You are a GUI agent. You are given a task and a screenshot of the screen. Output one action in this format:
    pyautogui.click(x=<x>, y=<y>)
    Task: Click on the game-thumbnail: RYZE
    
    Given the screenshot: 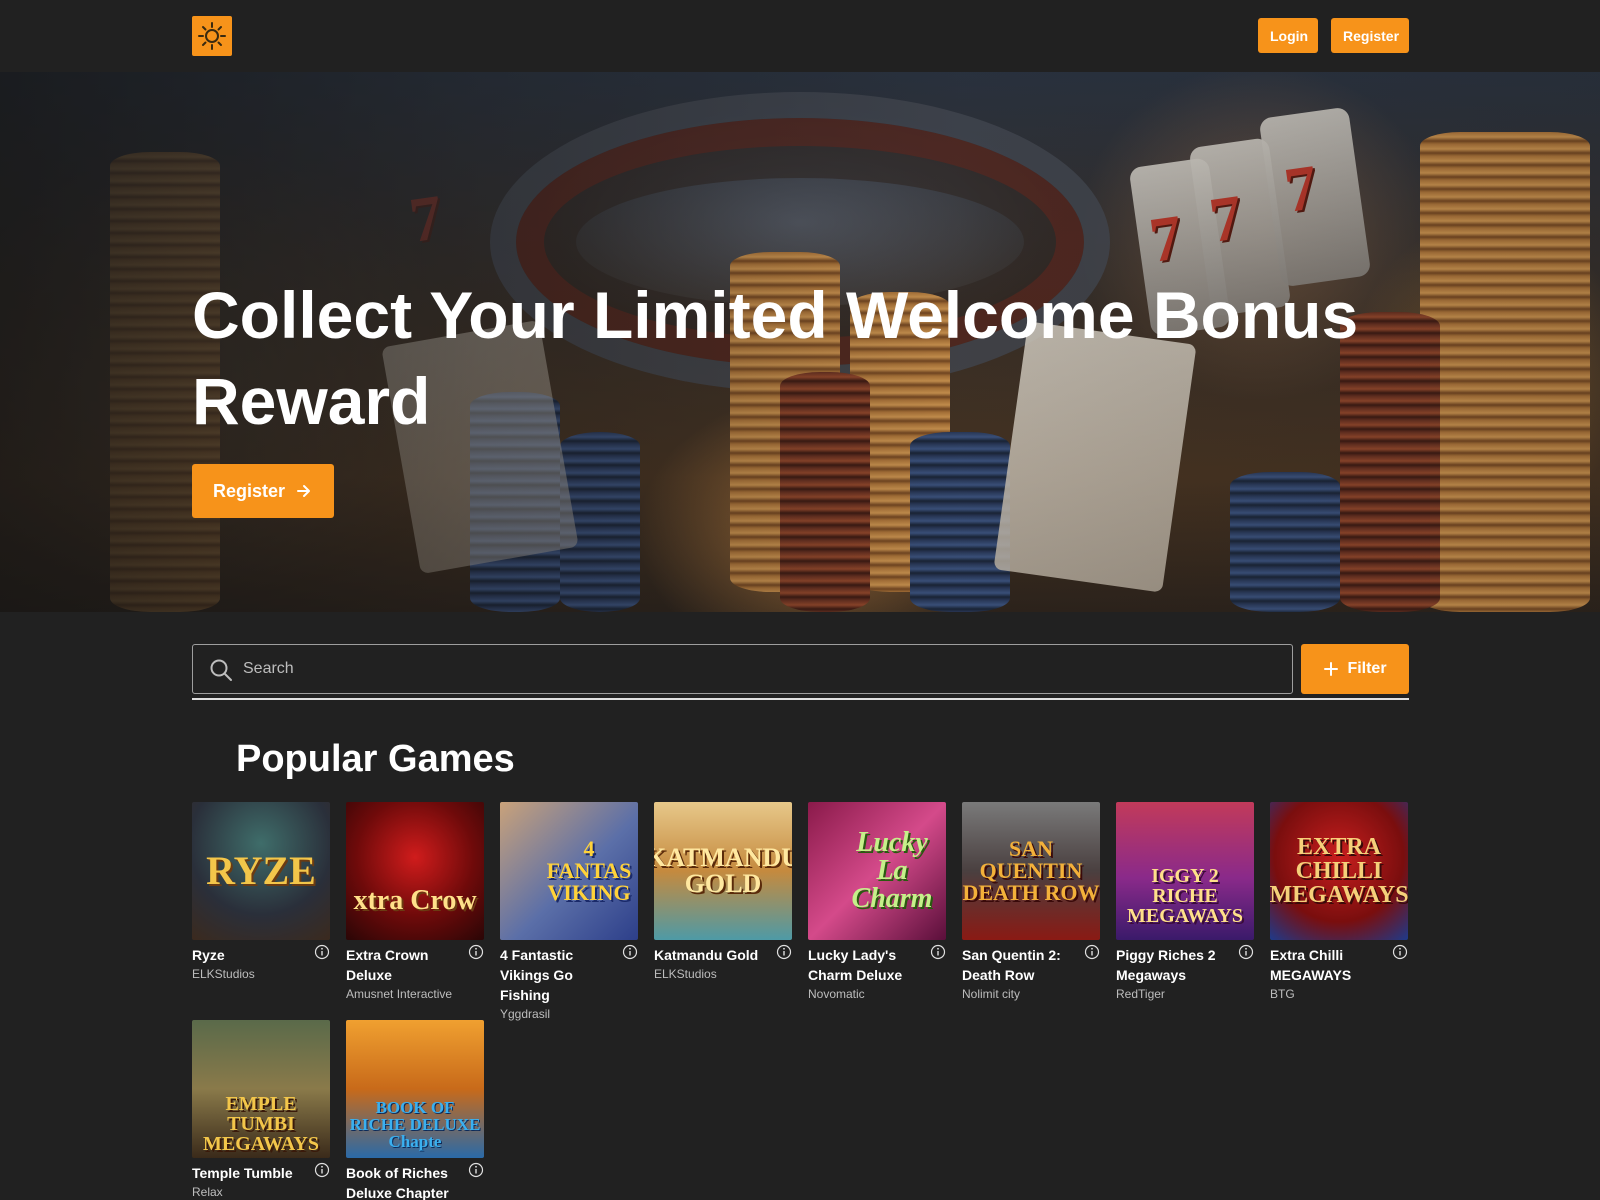 What is the action you would take?
    pyautogui.click(x=261, y=871)
    